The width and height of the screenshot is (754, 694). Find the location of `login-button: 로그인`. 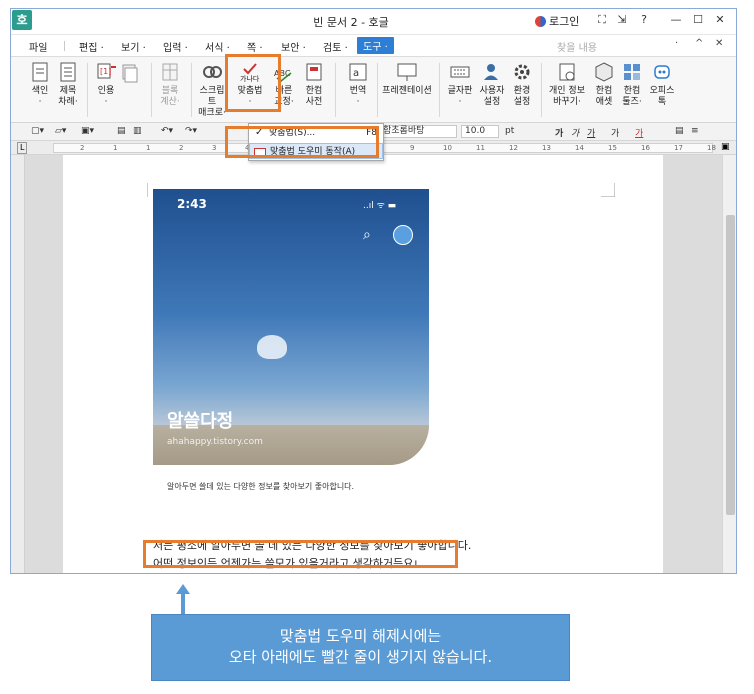

login-button: 로그인 is located at coordinates (557, 21).